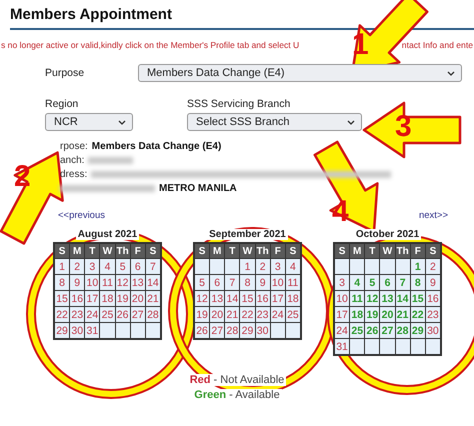 This screenshot has width=474, height=426. What do you see at coordinates (433, 215) in the screenshot?
I see `next-link: next>>` at bounding box center [433, 215].